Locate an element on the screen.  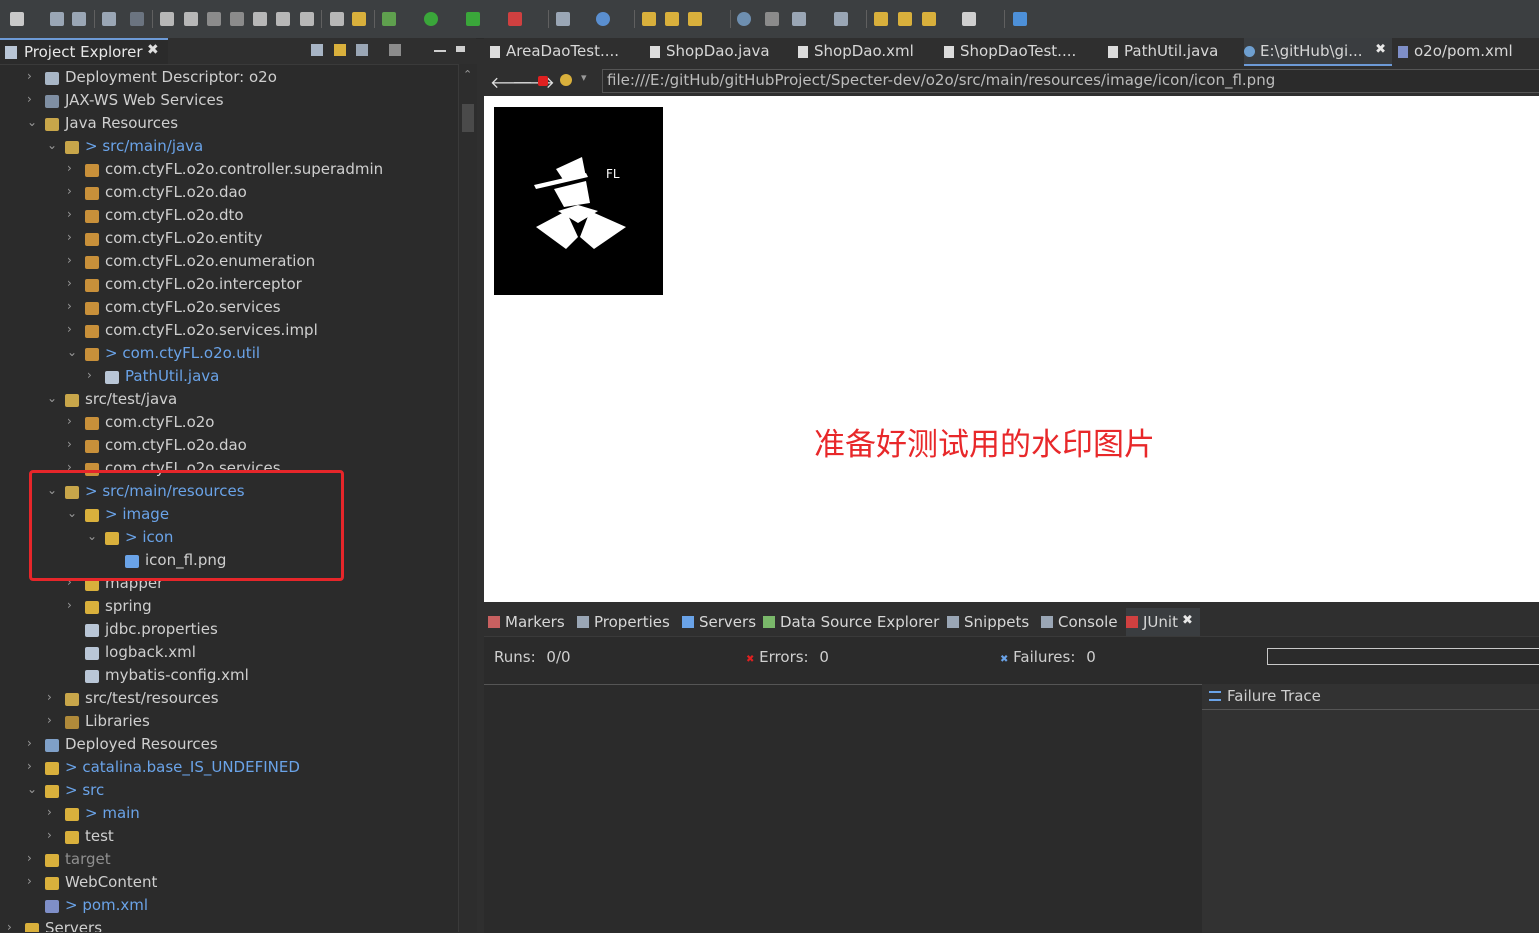
tree-item: › Deployed Resources is located at coordinates (229, 745).